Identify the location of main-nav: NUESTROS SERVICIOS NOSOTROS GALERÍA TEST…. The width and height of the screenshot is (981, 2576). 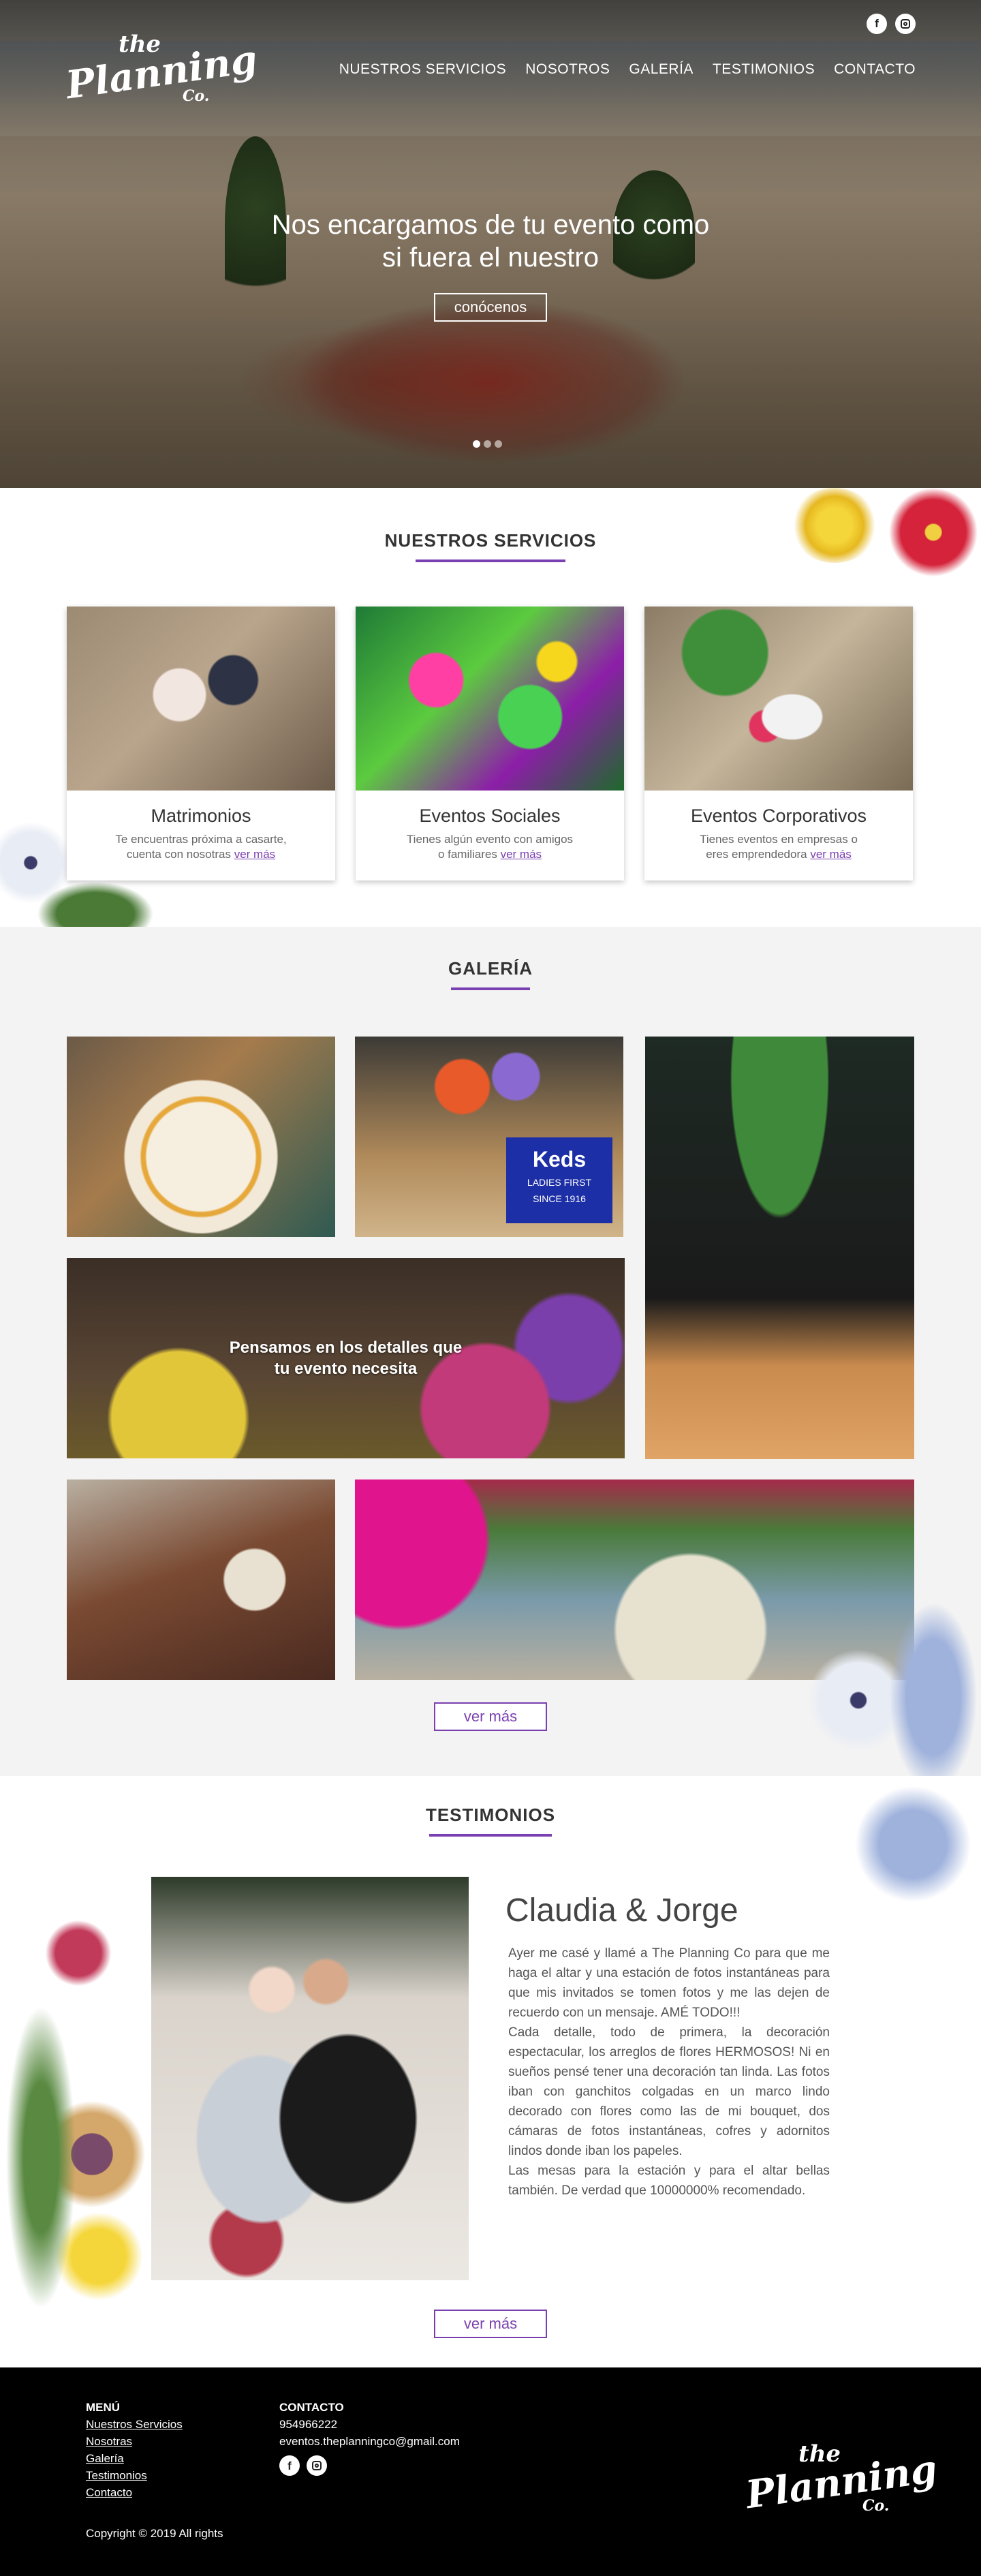
(627, 69).